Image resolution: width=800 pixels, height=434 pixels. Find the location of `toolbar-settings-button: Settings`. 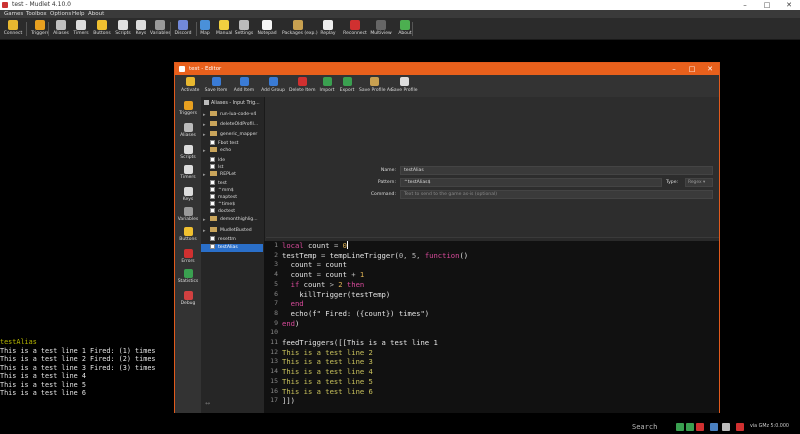

toolbar-settings-button: Settings is located at coordinates (244, 29).